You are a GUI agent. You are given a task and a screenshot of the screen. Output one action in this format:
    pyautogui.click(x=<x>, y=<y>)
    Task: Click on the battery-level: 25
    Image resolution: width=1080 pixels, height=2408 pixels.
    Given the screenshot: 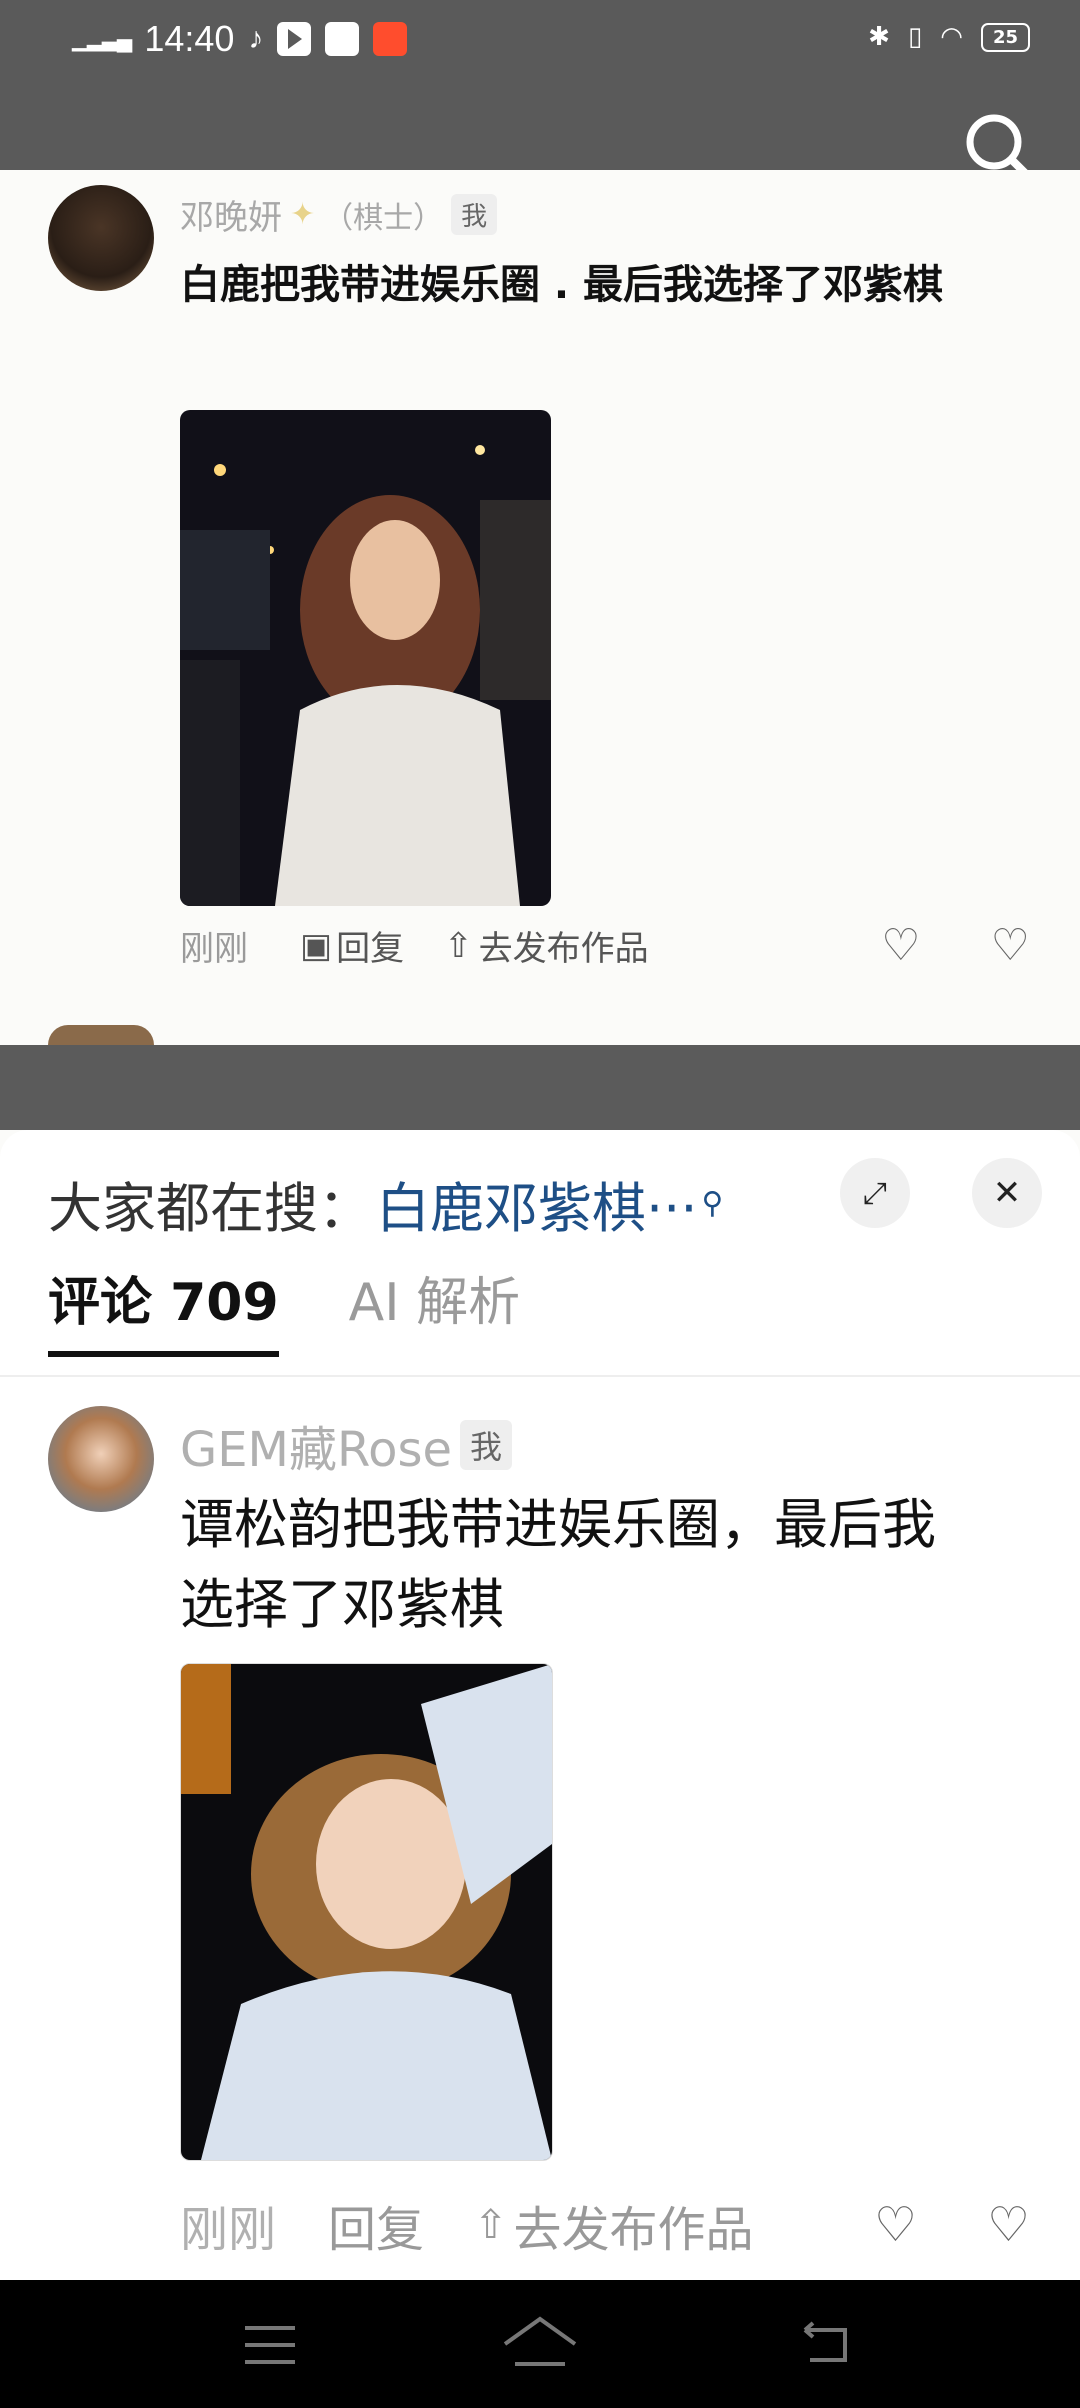 What is the action you would take?
    pyautogui.click(x=1005, y=37)
    